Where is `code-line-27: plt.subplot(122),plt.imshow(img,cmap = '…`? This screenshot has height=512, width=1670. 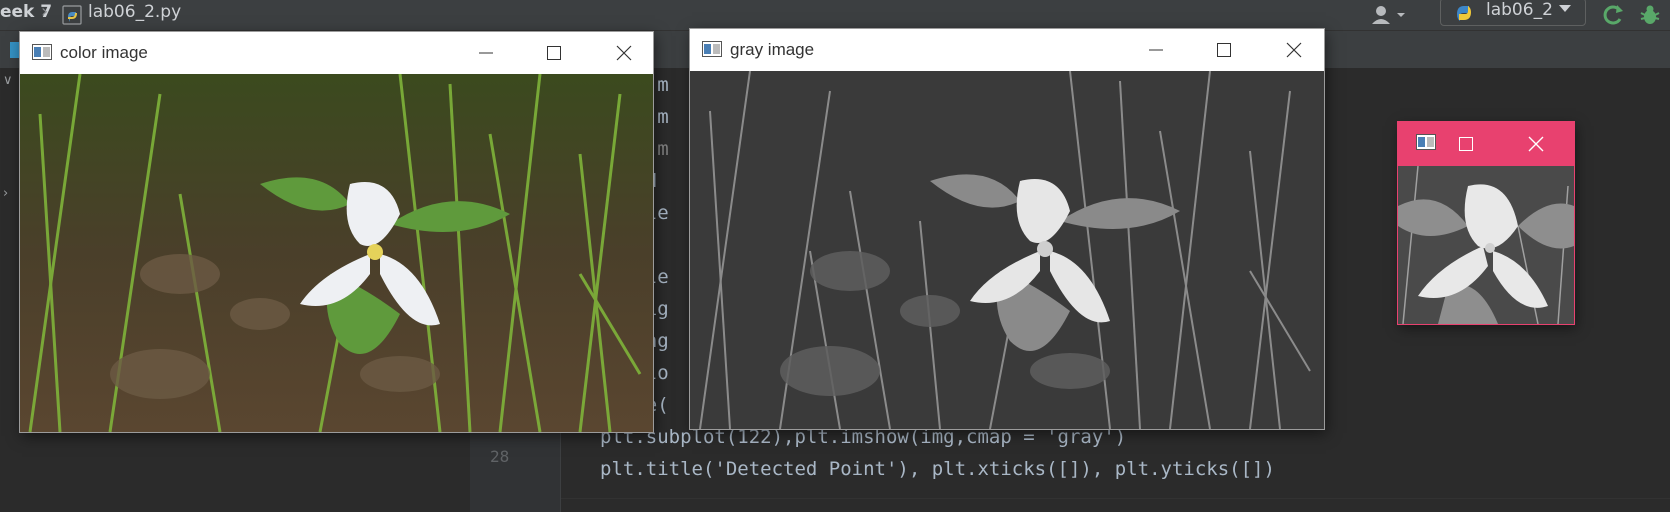
code-line-27: plt.subplot(122),plt.imshow(img,cmap = '… is located at coordinates (863, 437).